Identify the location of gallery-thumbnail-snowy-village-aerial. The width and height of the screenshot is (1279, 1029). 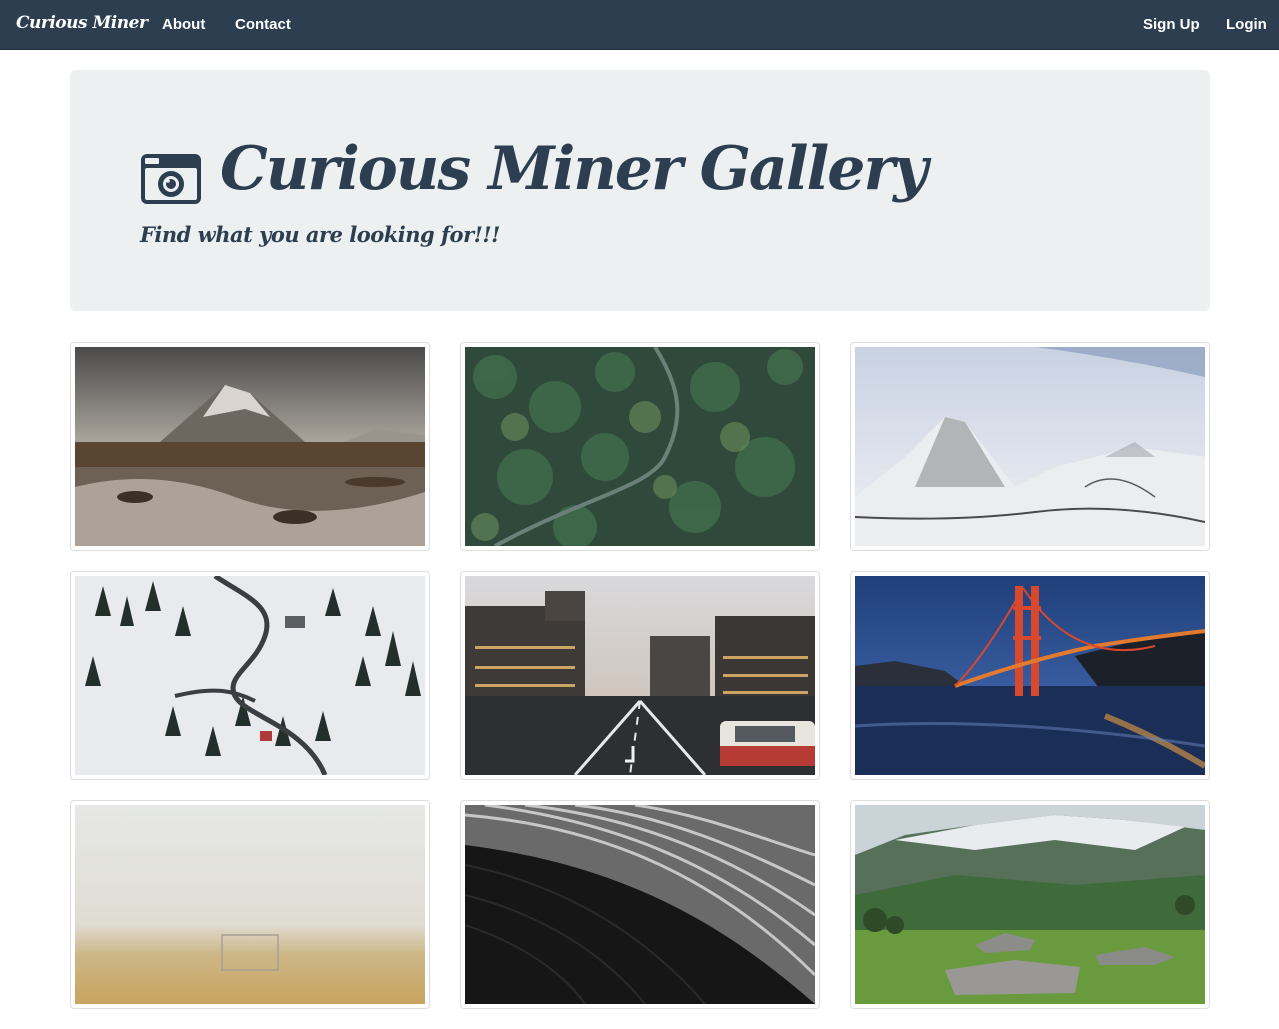
(250, 675).